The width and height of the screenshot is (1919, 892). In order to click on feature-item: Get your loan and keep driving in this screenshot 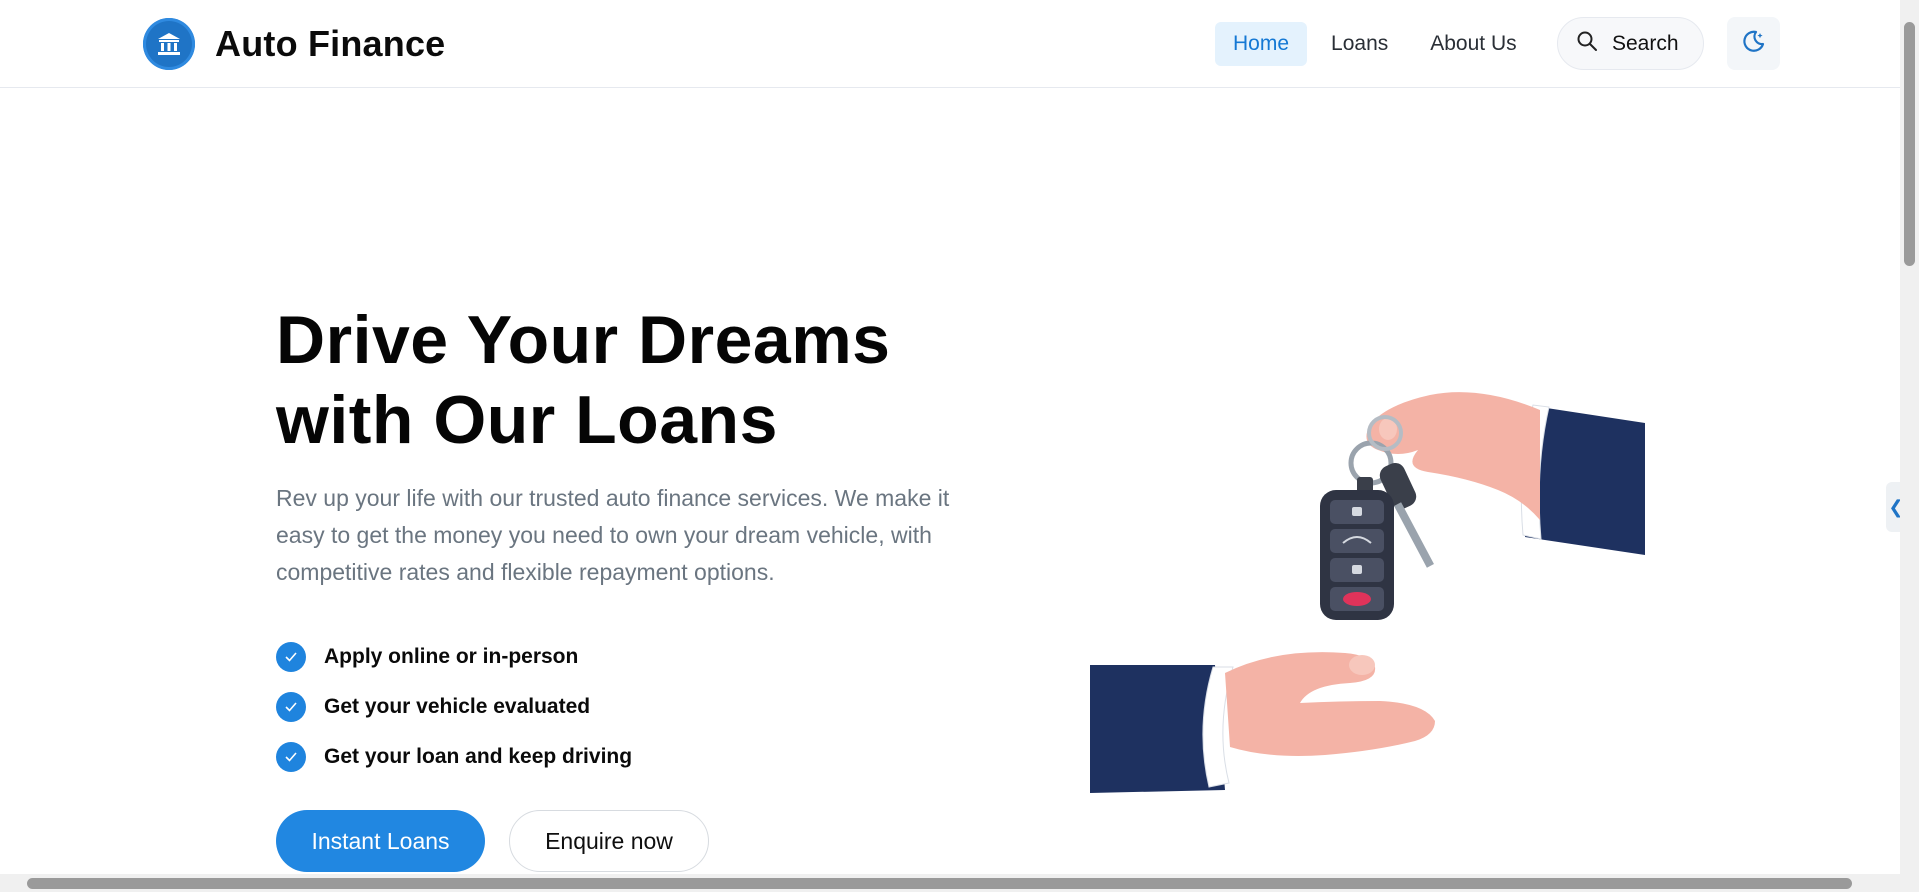, I will do `click(454, 757)`.